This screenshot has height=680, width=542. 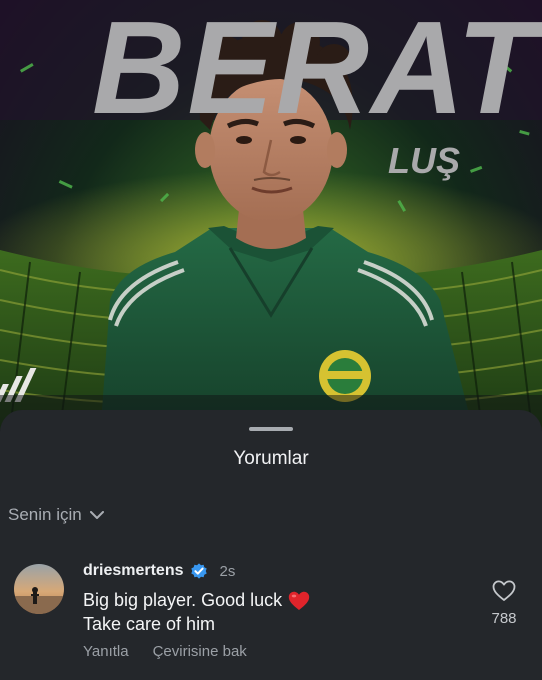 What do you see at coordinates (271, 429) in the screenshot?
I see `drag-handle` at bounding box center [271, 429].